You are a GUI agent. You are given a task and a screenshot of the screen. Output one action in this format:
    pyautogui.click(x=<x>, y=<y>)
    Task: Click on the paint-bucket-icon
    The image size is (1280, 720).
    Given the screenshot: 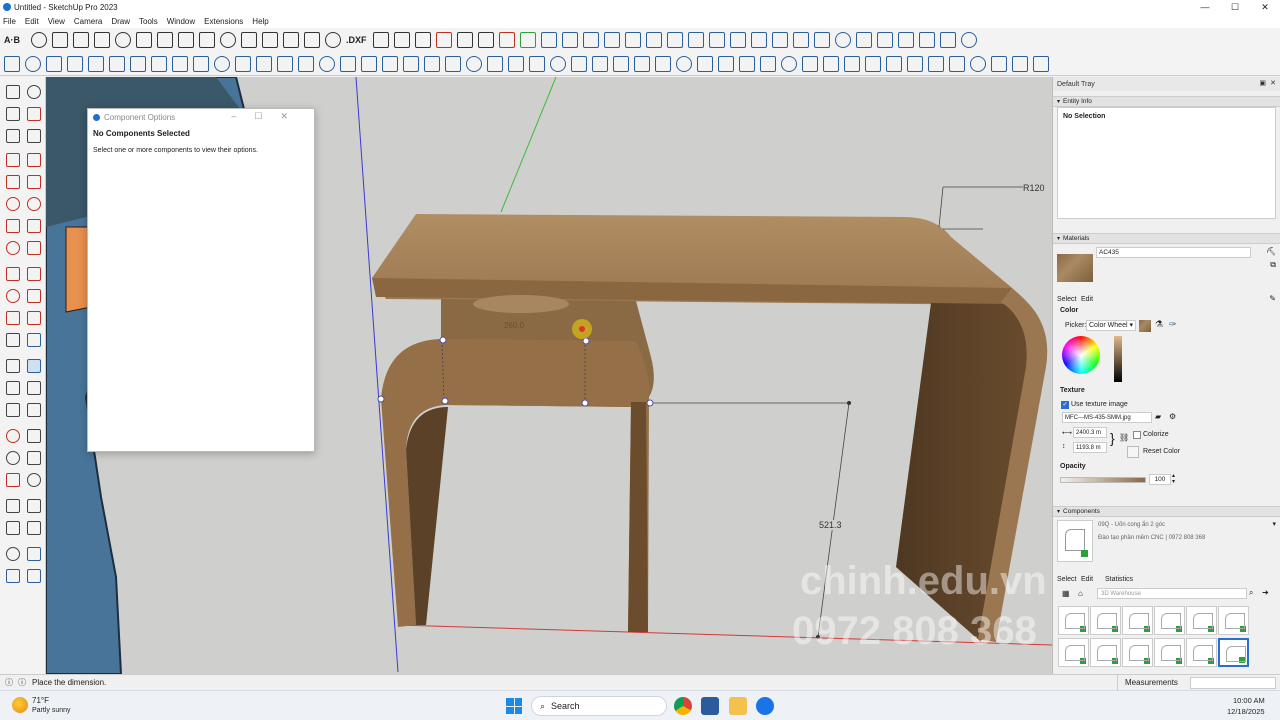 What is the action you would take?
    pyautogui.click(x=60, y=40)
    